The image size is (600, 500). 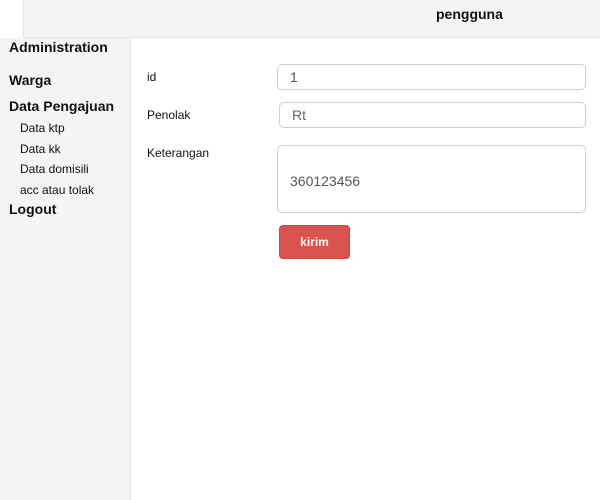 I want to click on id-field, so click(x=431, y=77).